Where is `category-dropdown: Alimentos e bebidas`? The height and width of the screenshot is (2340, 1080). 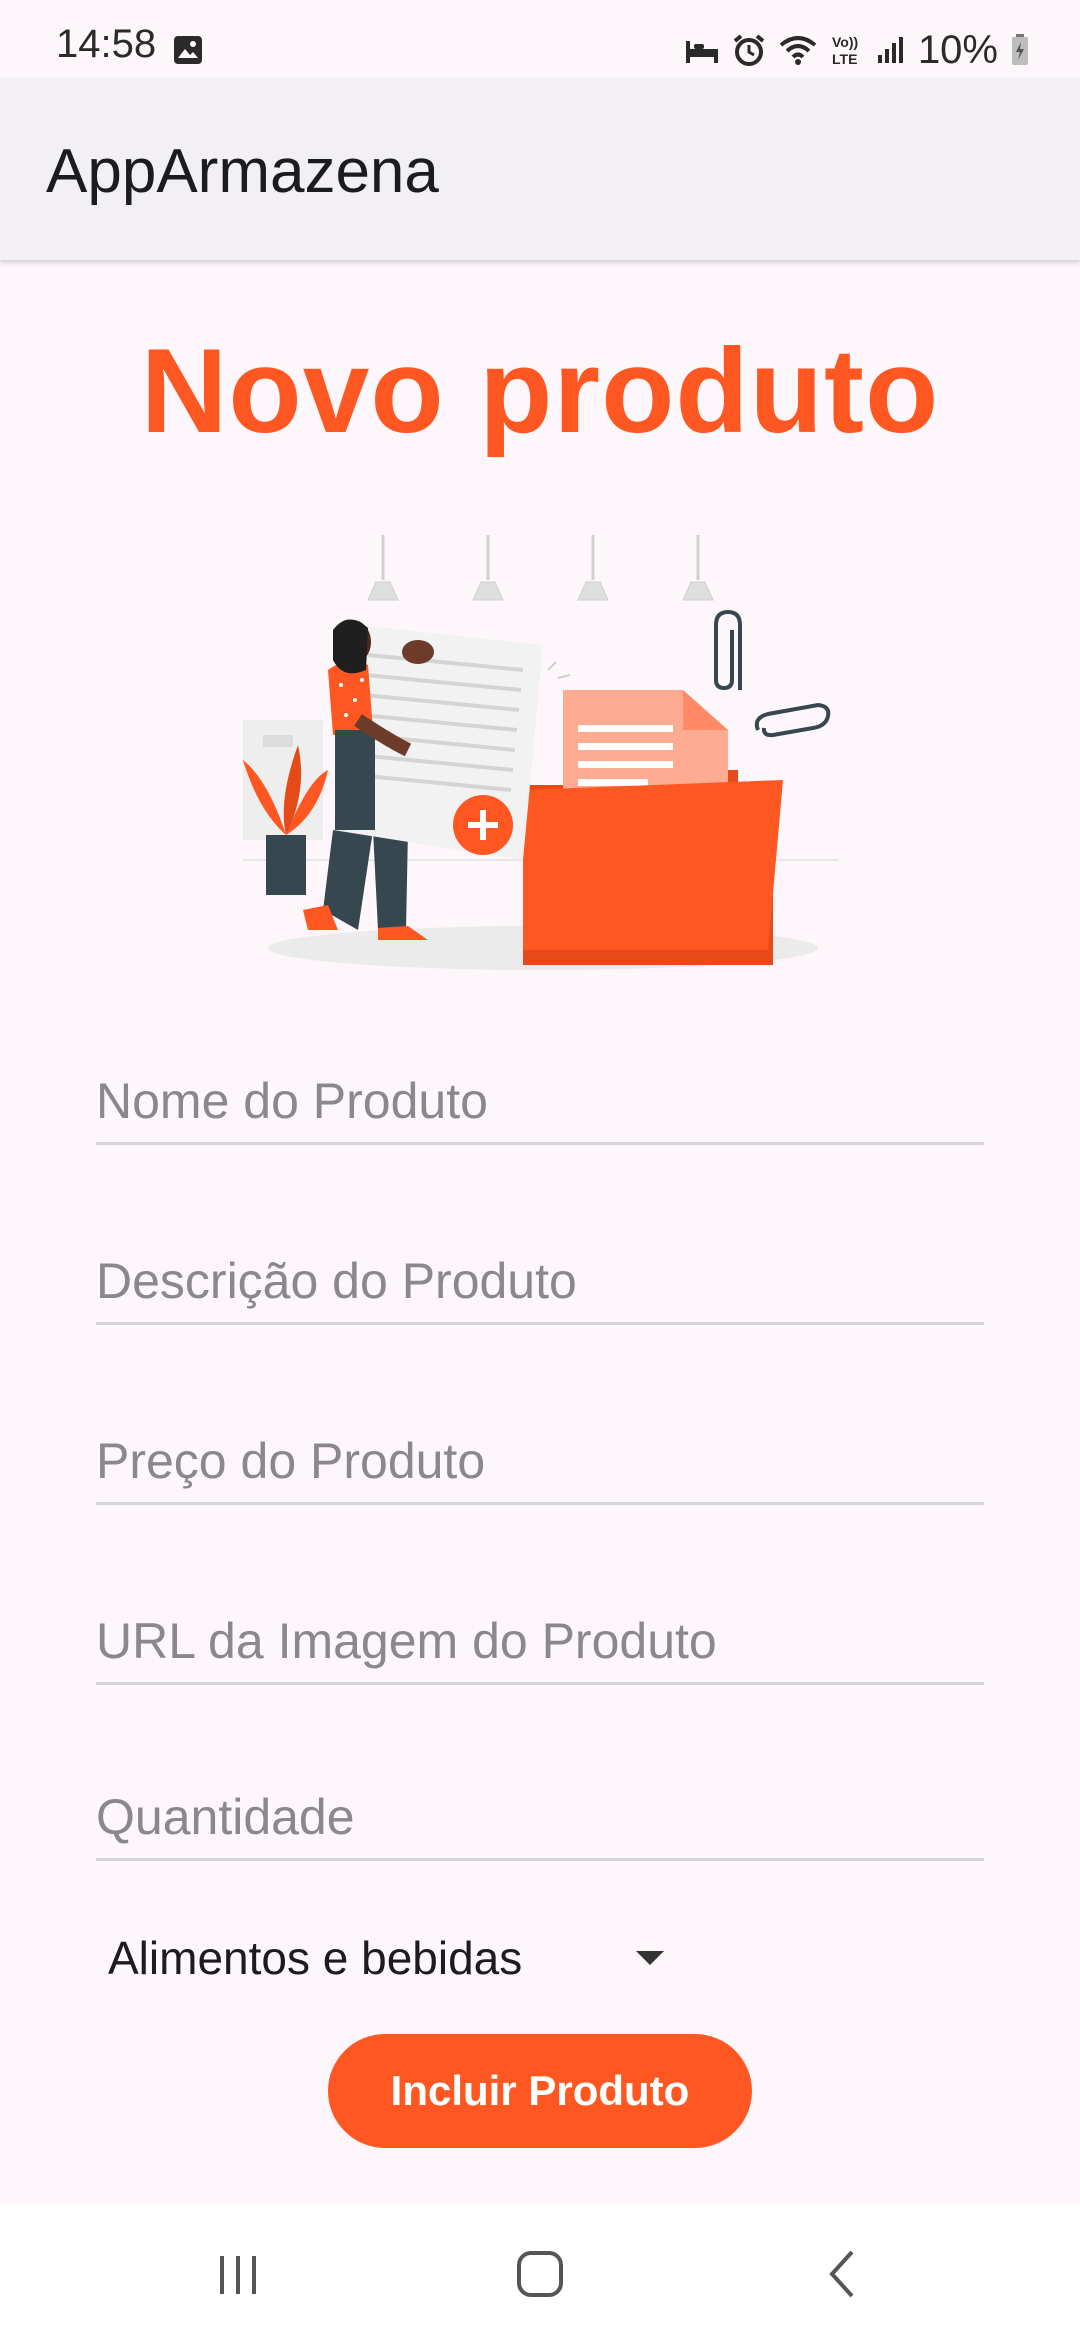 category-dropdown: Alimentos e bebidas is located at coordinates (393, 1958).